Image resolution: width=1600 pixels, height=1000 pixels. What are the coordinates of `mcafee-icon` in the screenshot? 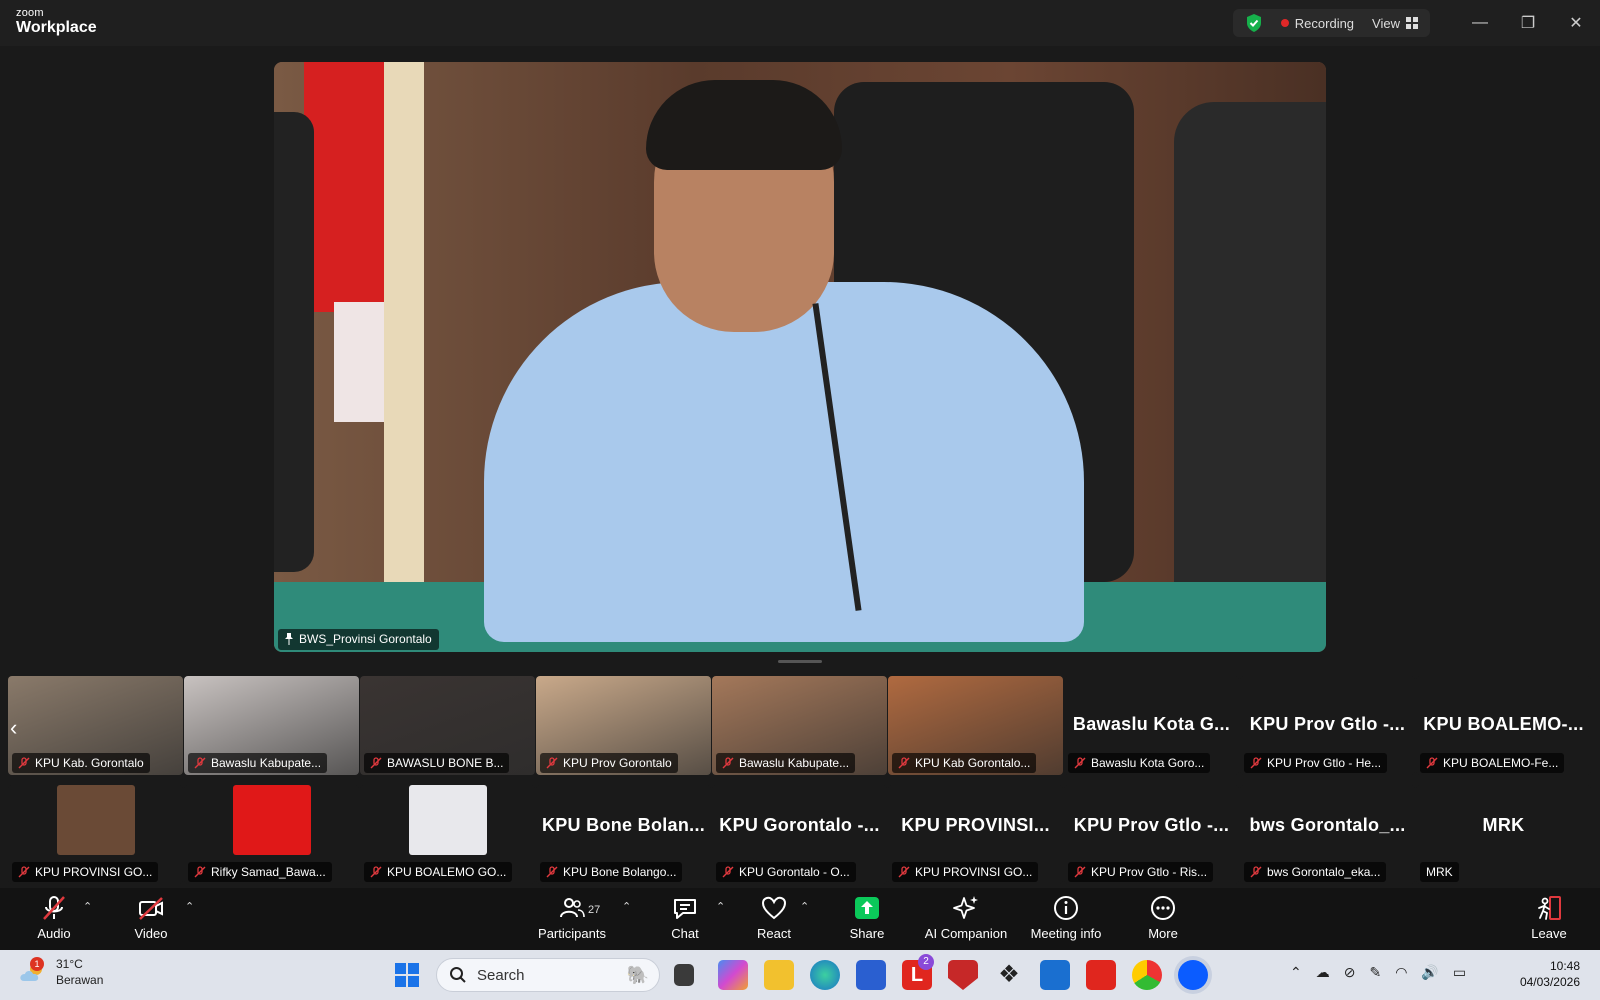 It's located at (963, 975).